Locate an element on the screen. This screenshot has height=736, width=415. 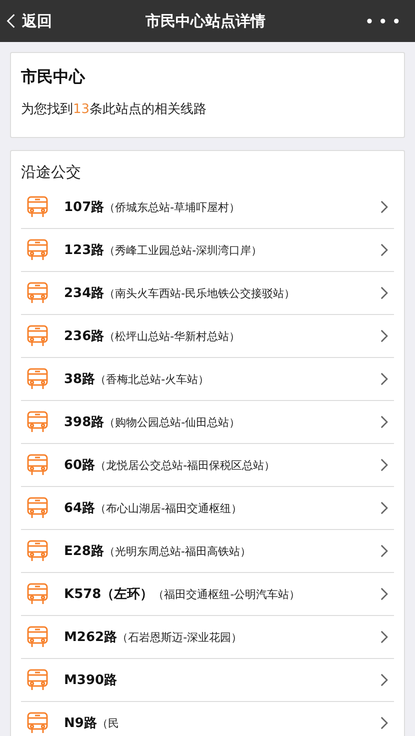
route-stations: （石岩恩斯迈-深业花园） is located at coordinates (180, 637).